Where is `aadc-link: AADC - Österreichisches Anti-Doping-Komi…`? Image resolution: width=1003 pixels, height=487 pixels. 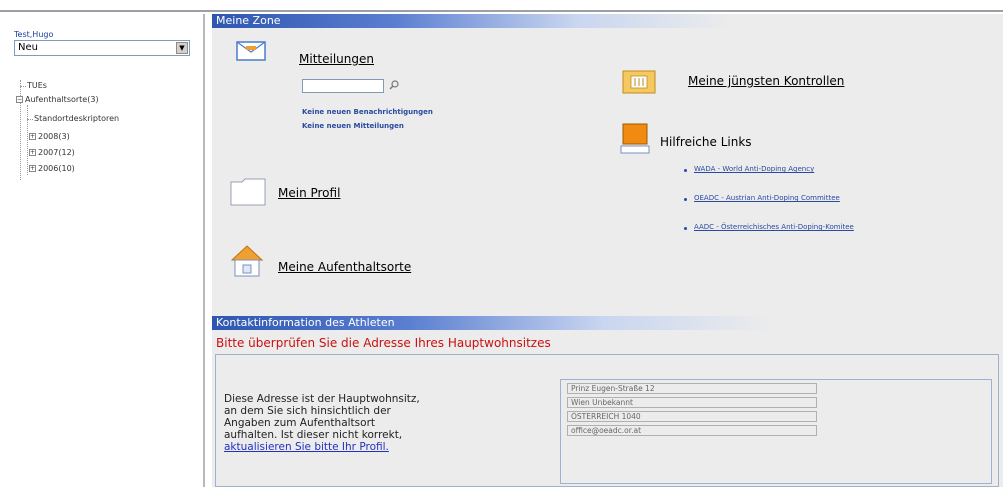
aadc-link: AADC - Österreichisches Anti-Doping-Komi… is located at coordinates (774, 227).